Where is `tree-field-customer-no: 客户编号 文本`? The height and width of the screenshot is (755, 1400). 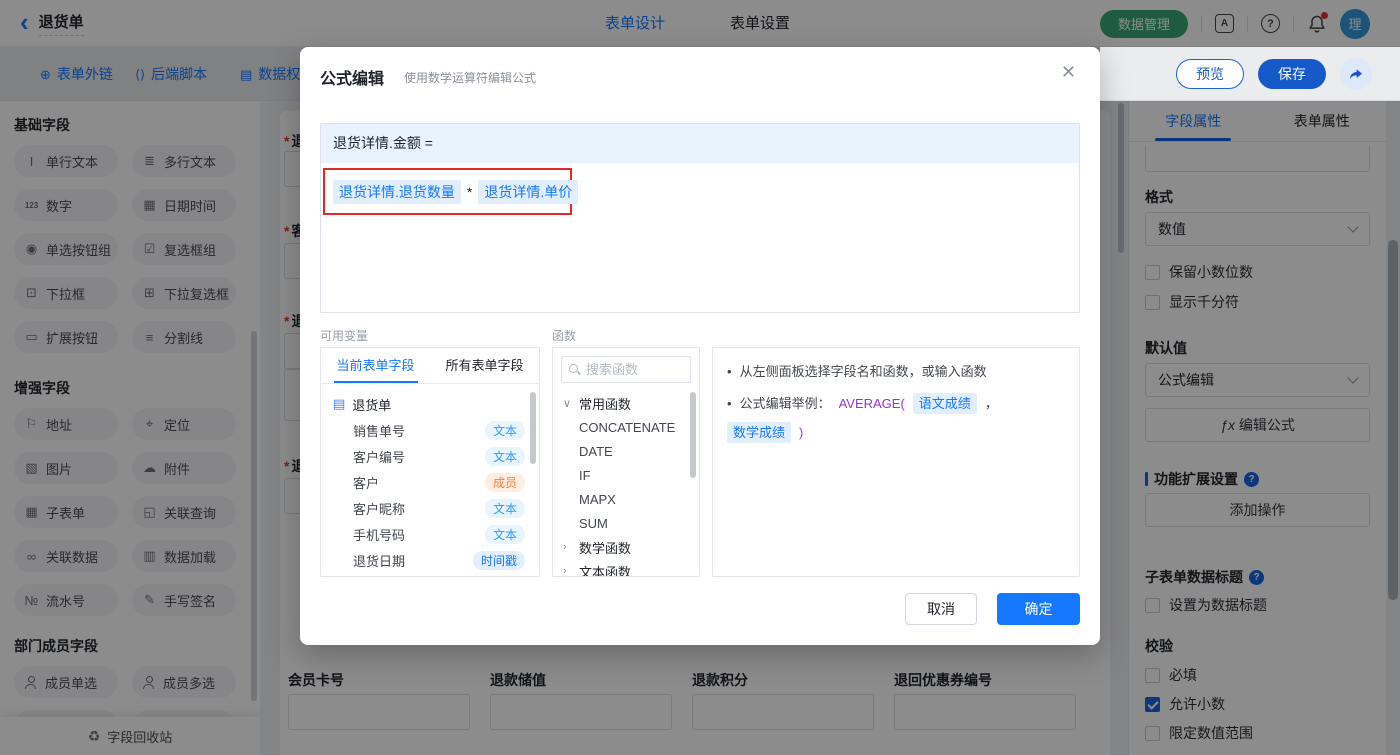 tree-field-customer-no: 客户编号 文本 is located at coordinates (430, 456).